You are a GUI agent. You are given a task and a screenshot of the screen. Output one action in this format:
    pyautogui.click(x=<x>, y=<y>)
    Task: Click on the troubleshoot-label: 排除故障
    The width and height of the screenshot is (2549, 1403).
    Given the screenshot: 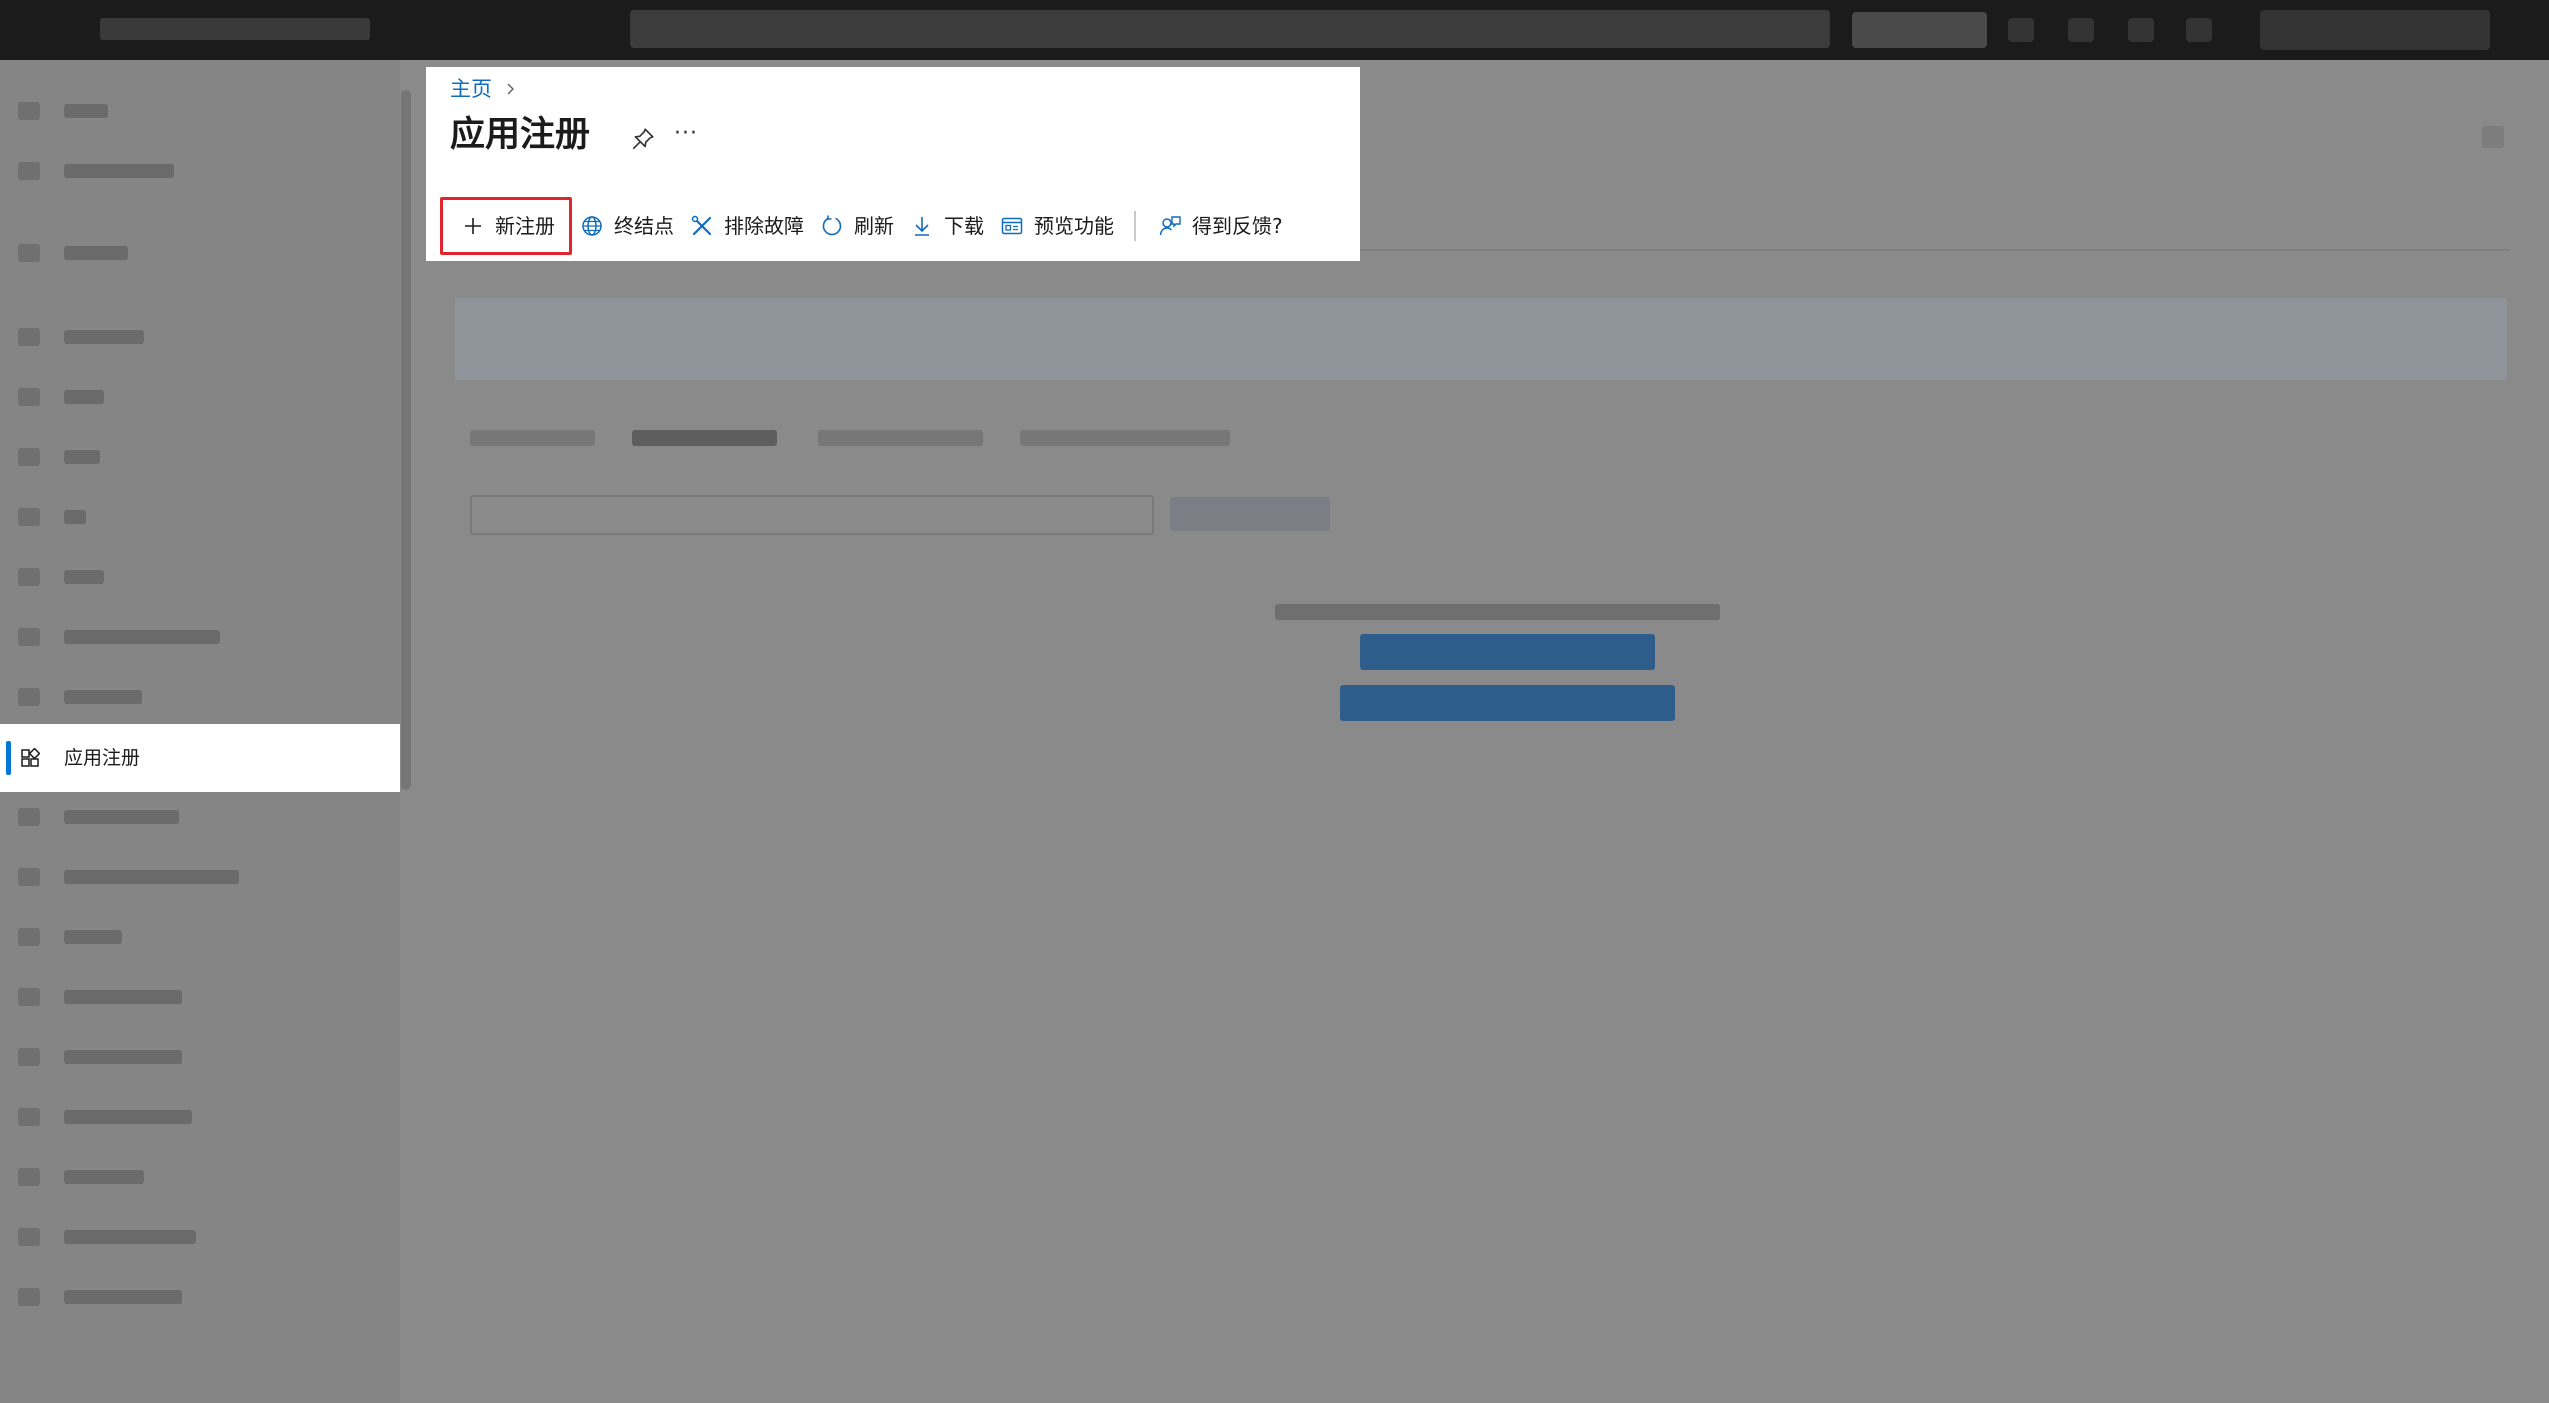 What is the action you would take?
    pyautogui.click(x=764, y=226)
    